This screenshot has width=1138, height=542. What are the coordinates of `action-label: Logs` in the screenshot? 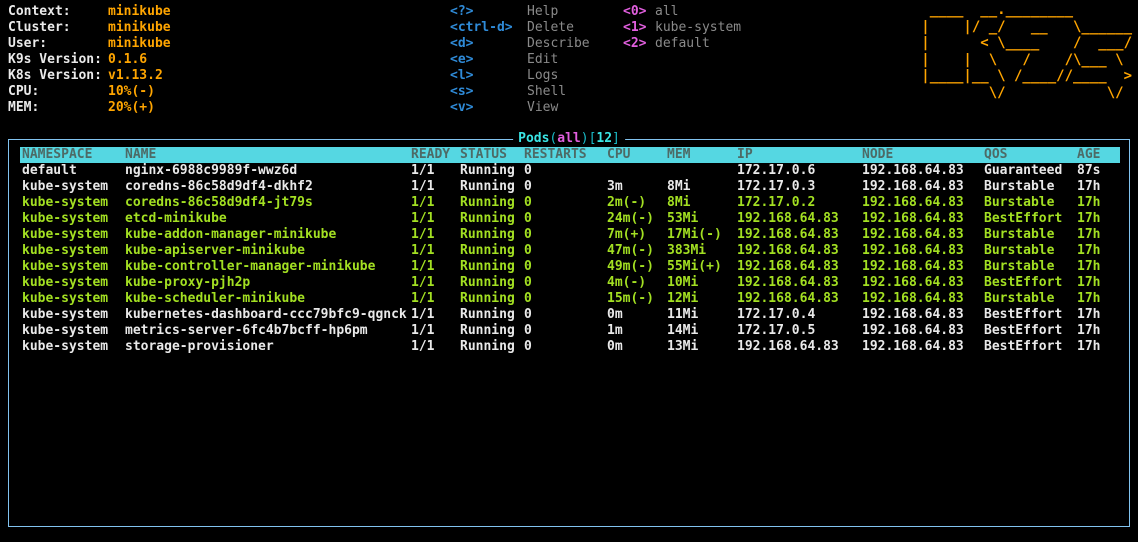 It's located at (543, 75).